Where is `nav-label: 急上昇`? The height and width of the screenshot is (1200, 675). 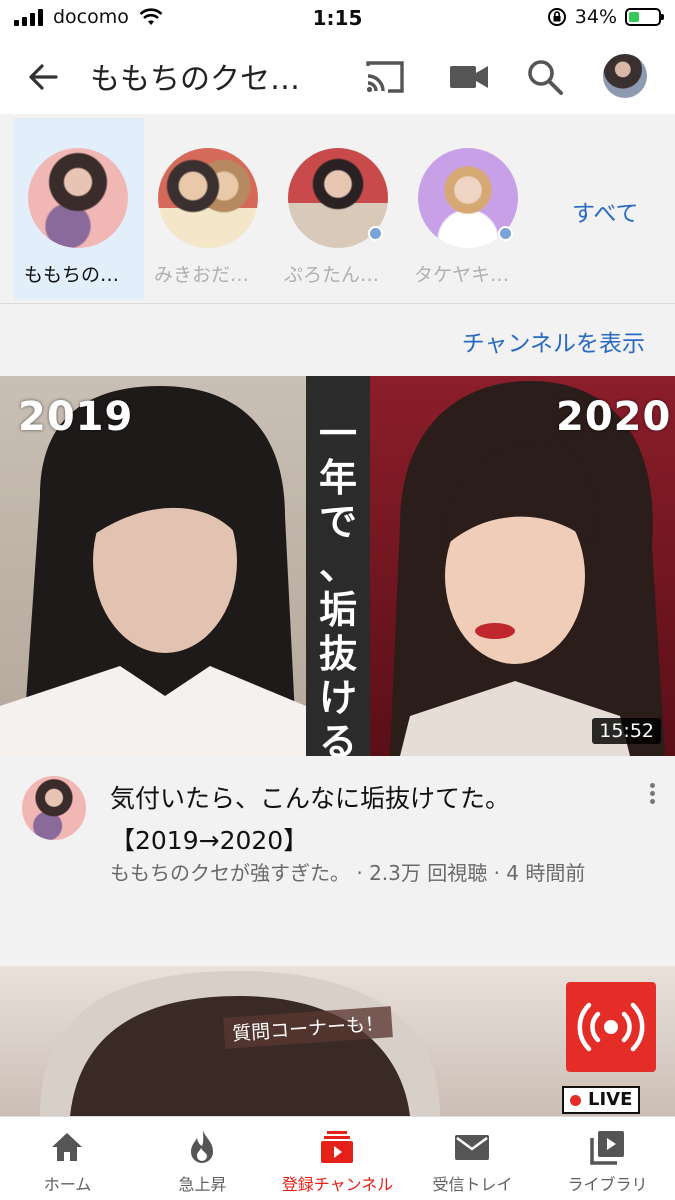 nav-label: 急上昇 is located at coordinates (202, 1184).